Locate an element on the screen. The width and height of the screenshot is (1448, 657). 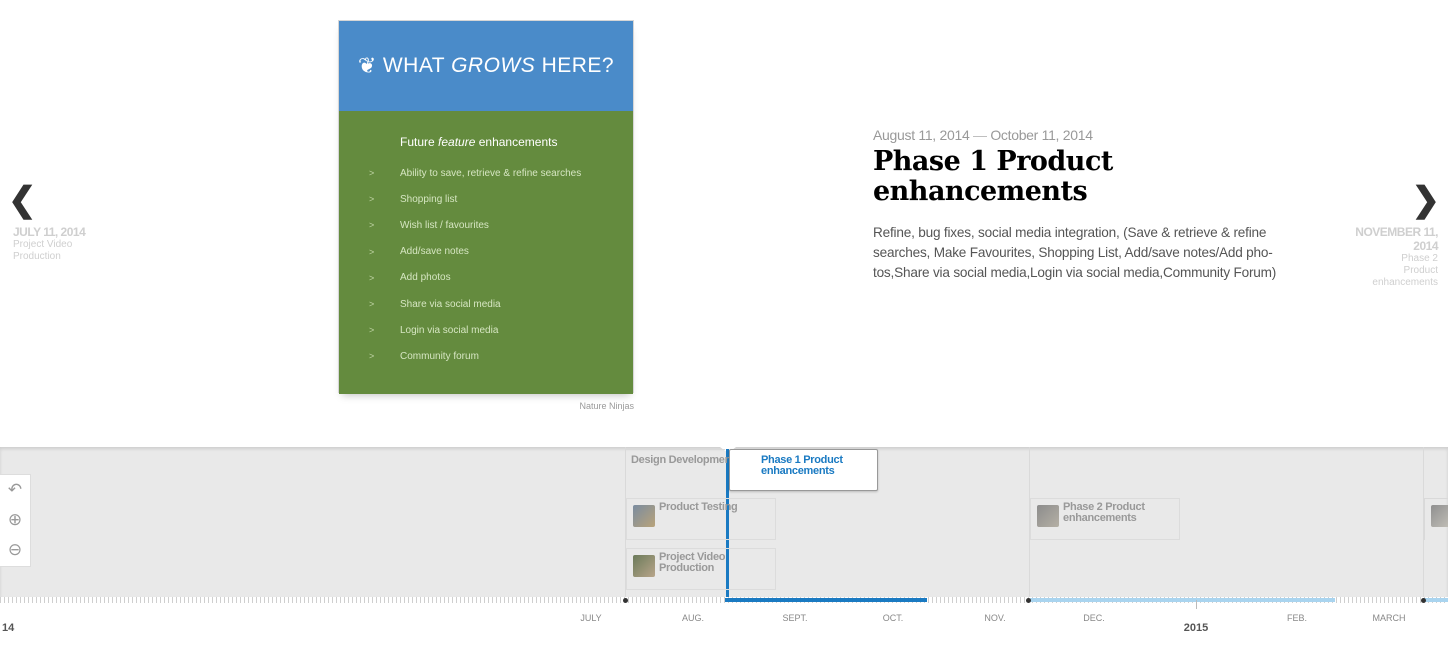
slide-title: Phase 1 Product enhancements is located at coordinates (993, 176).